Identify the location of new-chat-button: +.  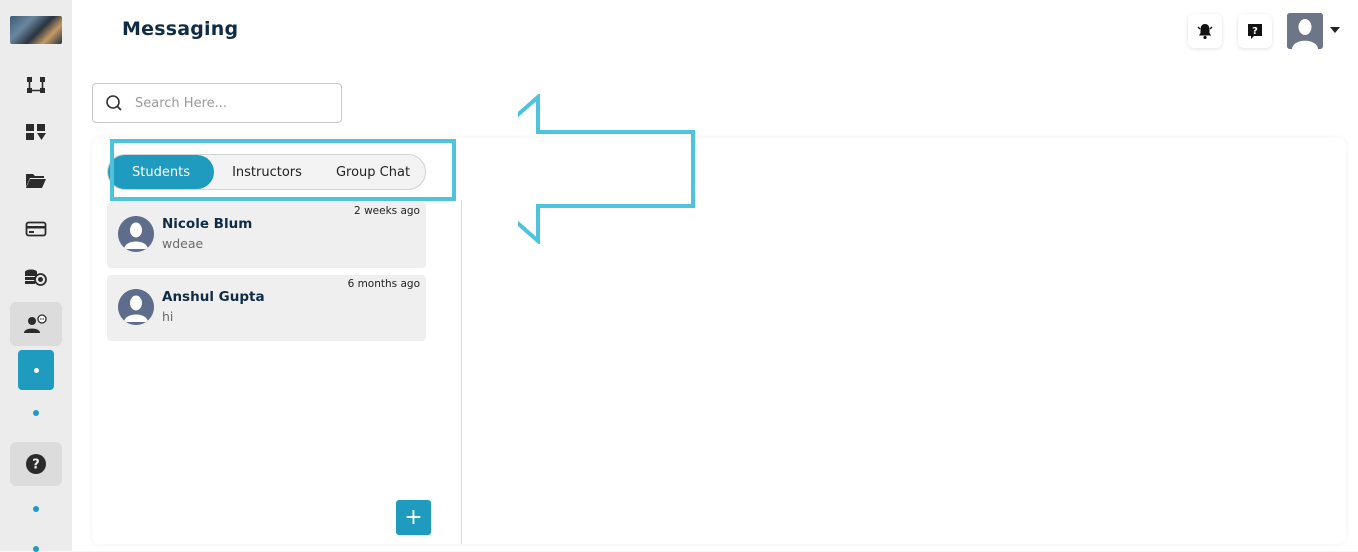
(413, 517).